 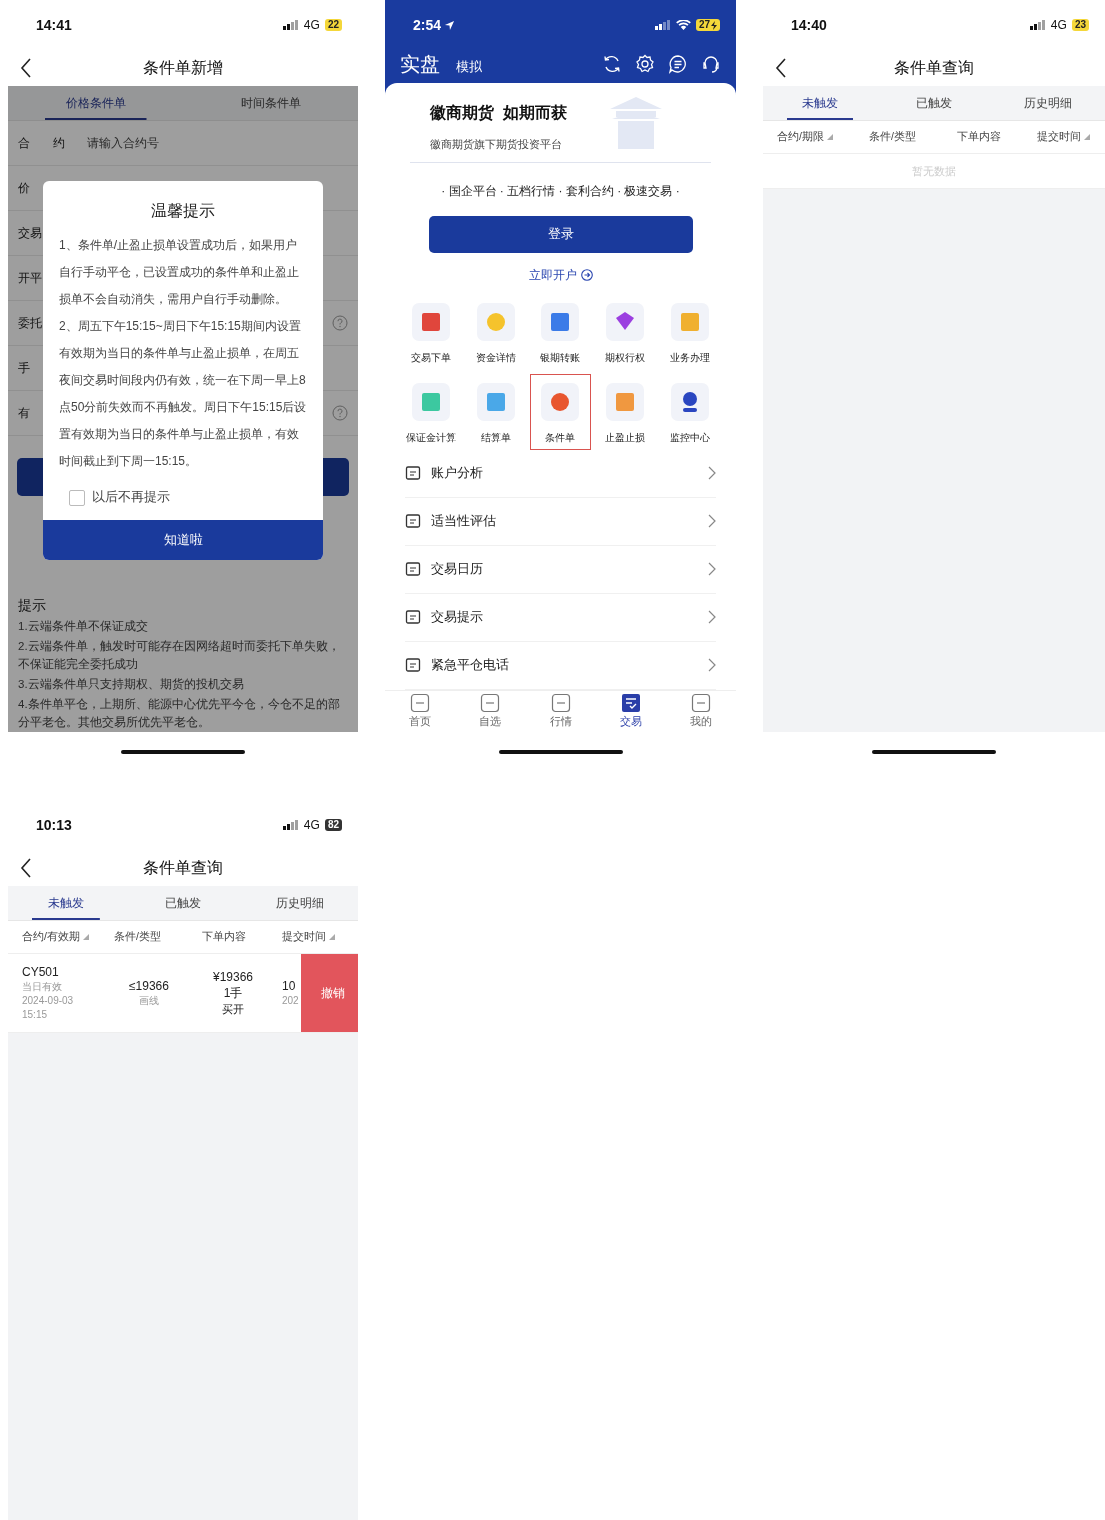 I want to click on arrow-circle-icon, so click(x=586, y=275).